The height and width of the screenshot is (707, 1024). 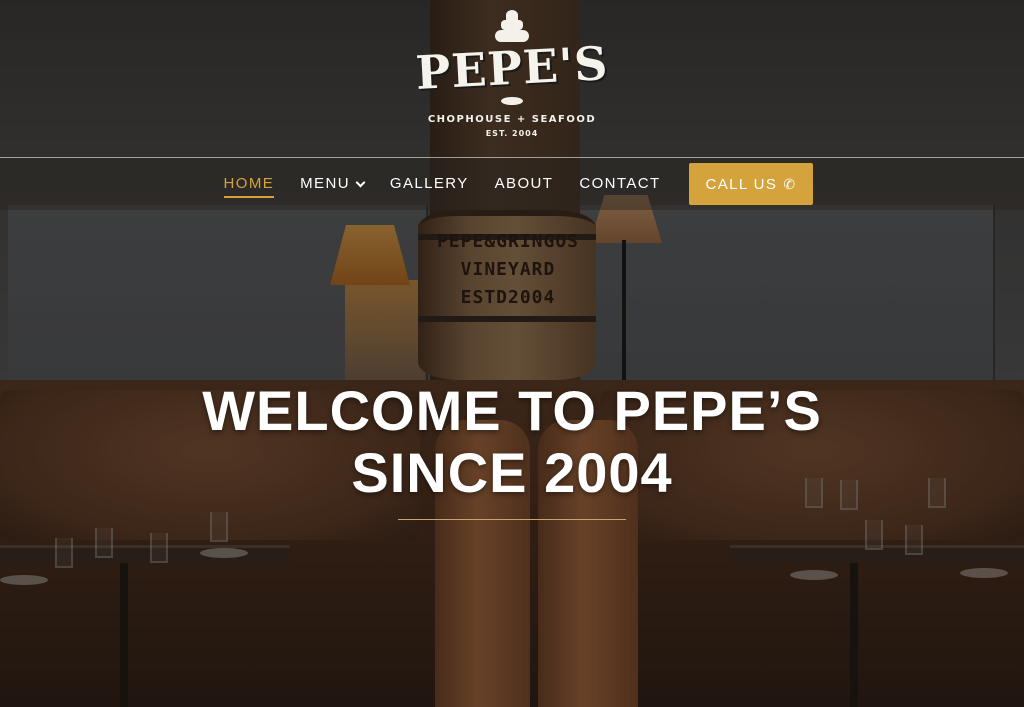 I want to click on nav-item-contact: CONTACT, so click(x=619, y=184).